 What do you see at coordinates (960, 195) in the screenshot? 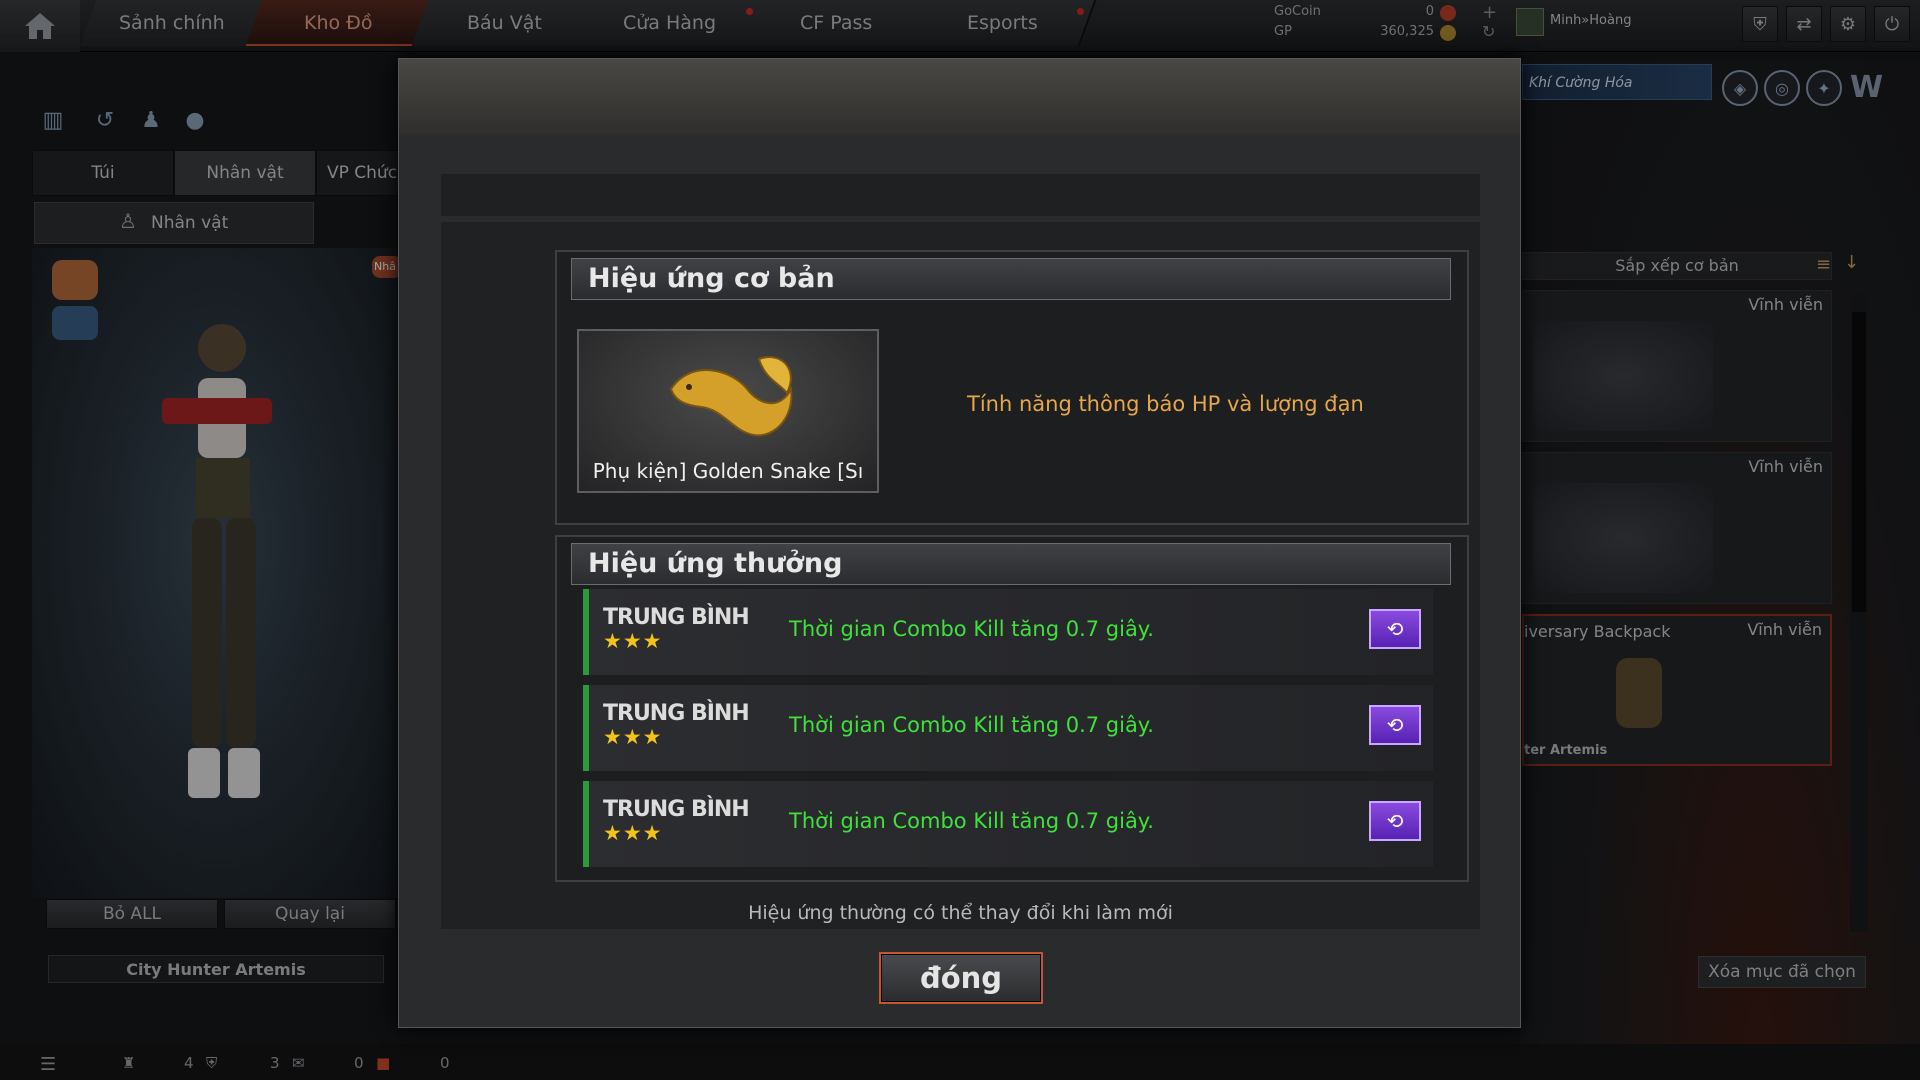
I see `dialog-strip` at bounding box center [960, 195].